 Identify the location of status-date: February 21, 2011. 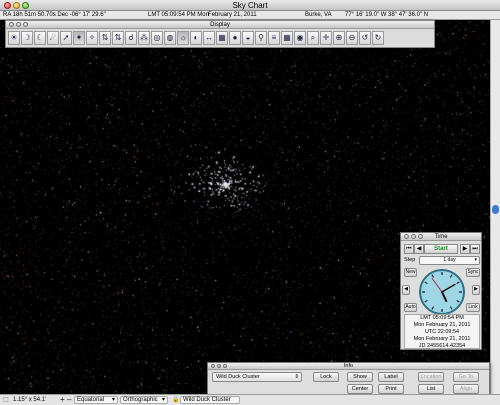
(232, 15).